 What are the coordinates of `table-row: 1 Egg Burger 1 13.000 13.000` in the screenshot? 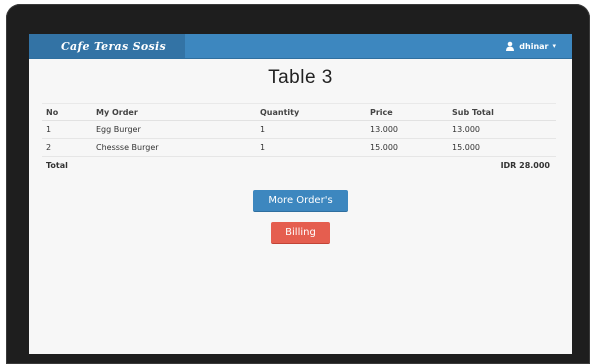 It's located at (299, 129).